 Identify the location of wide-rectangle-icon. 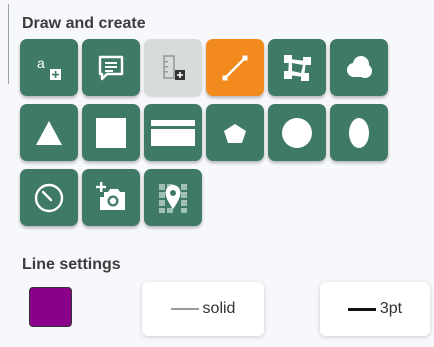
(173, 132).